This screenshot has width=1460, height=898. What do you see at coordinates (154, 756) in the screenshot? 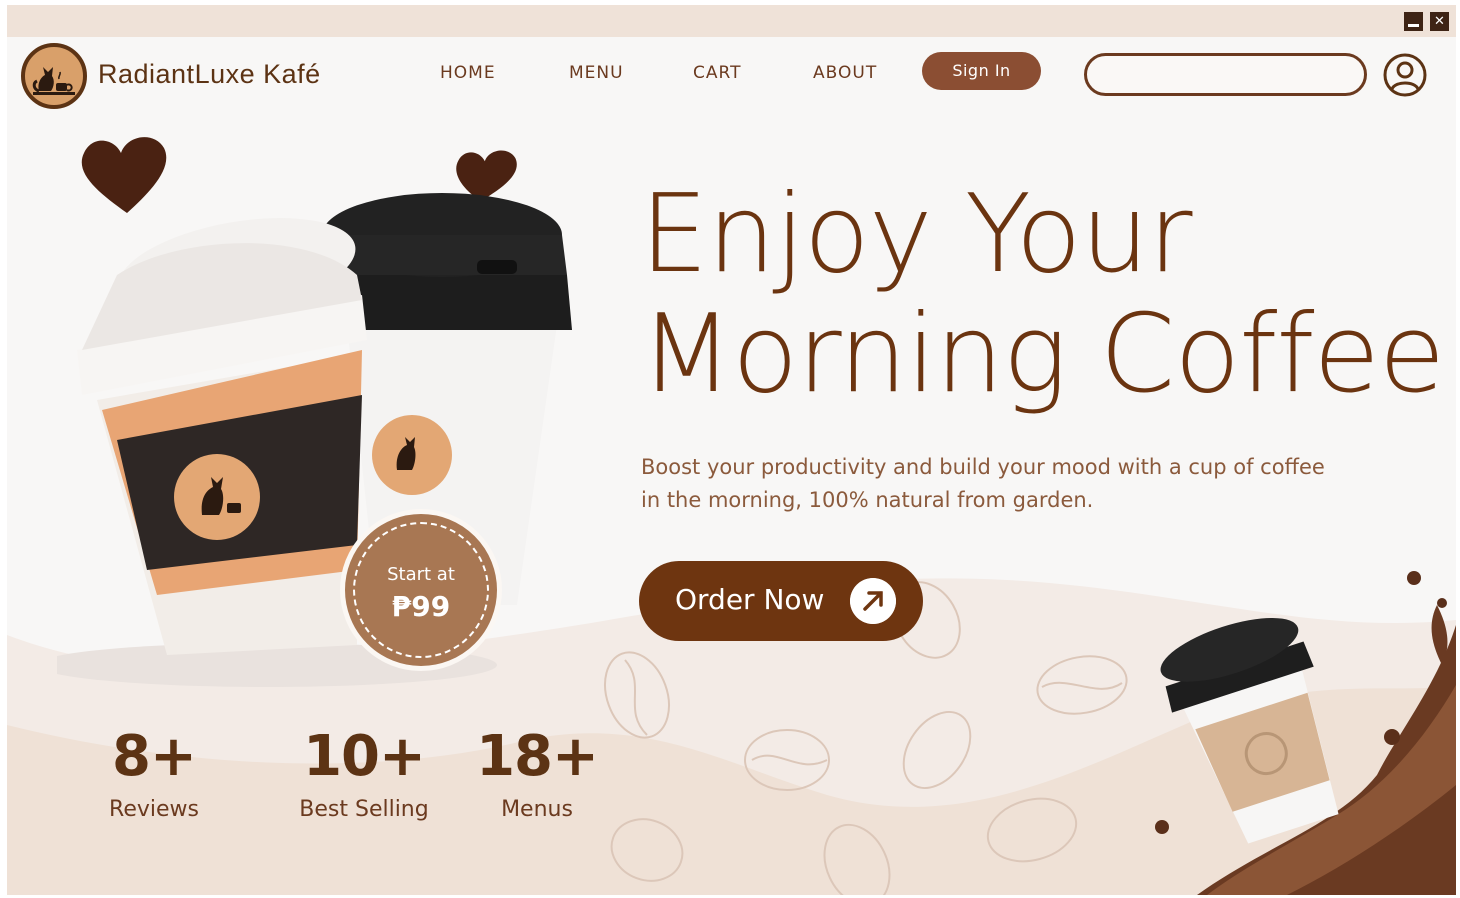
I see `stat-value: 8+` at bounding box center [154, 756].